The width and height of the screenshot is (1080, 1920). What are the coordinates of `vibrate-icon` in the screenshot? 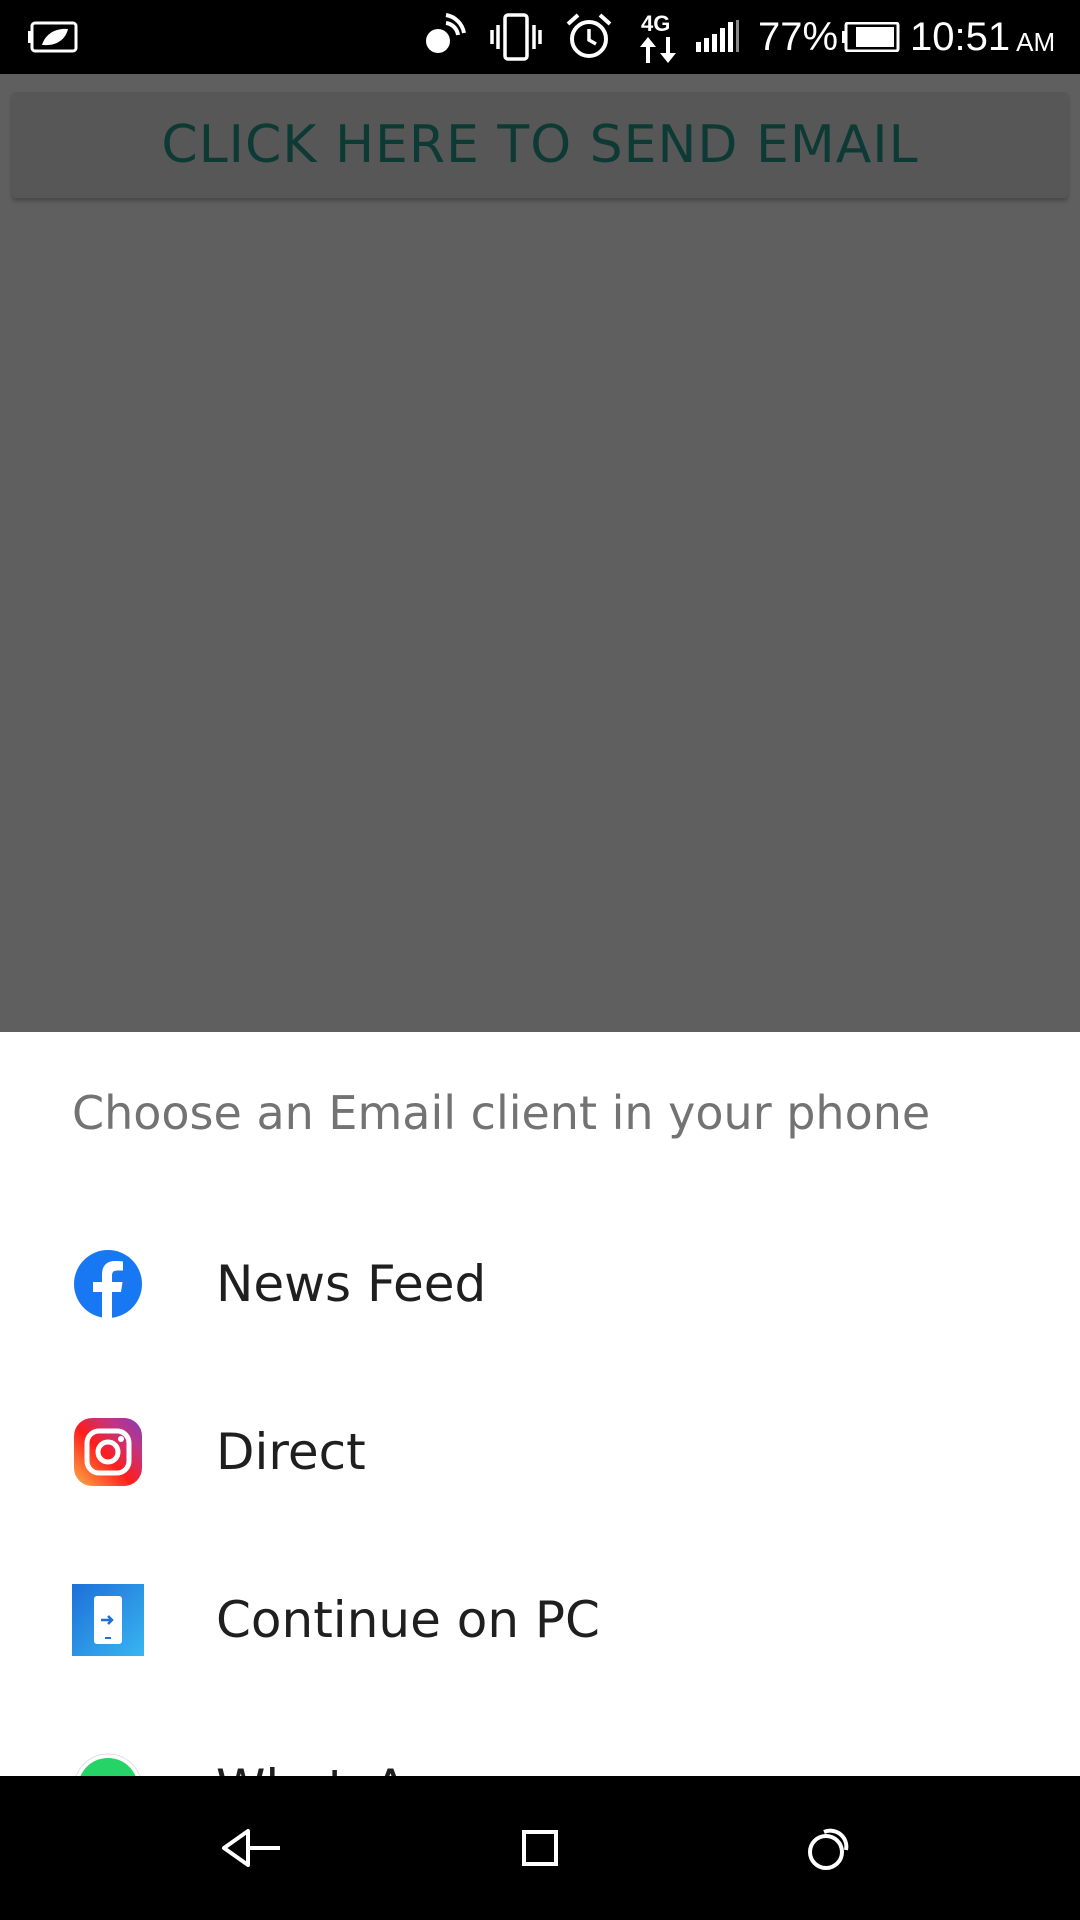 It's located at (516, 37).